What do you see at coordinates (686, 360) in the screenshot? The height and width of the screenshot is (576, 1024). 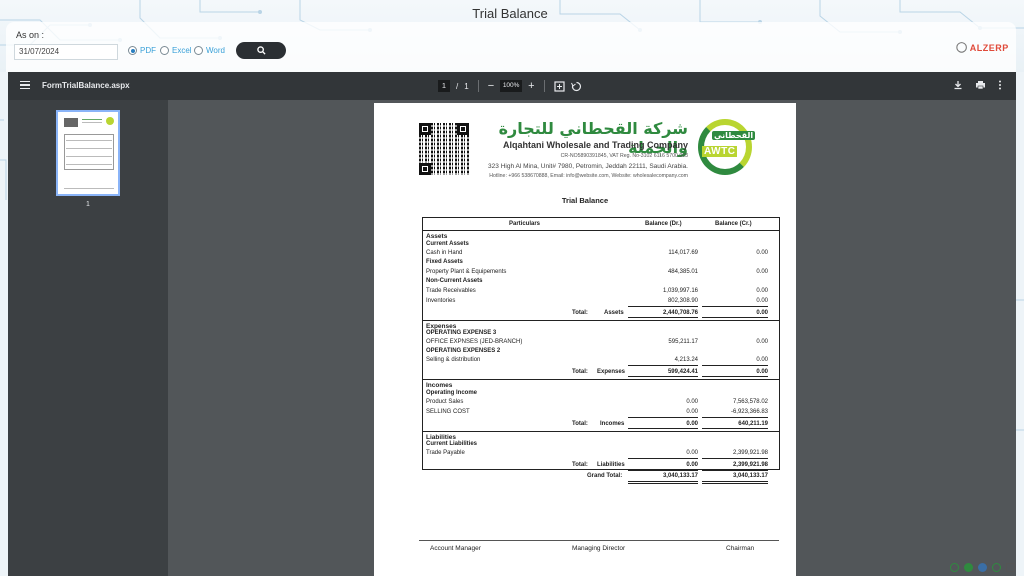 I see `dr-value: 4,213.24` at bounding box center [686, 360].